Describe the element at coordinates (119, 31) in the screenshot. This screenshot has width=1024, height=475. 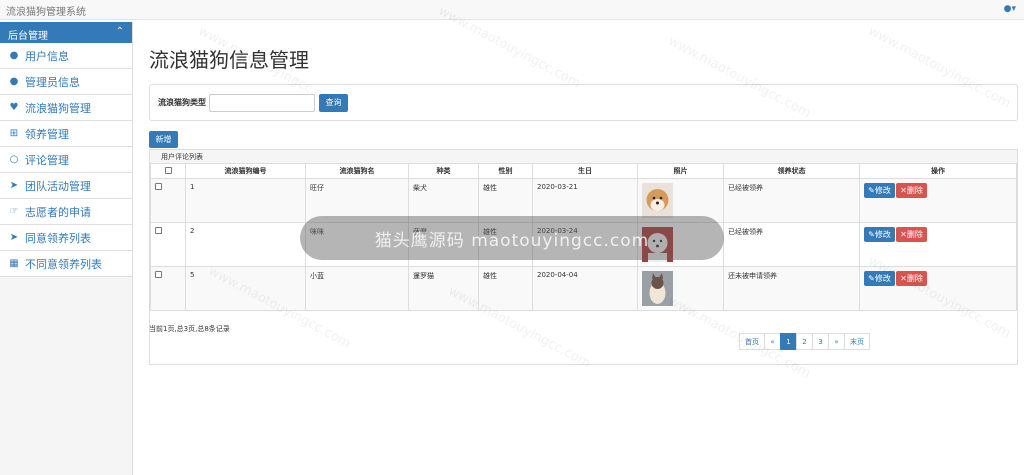
I see `chevron-up-icon: ⌃` at that location.